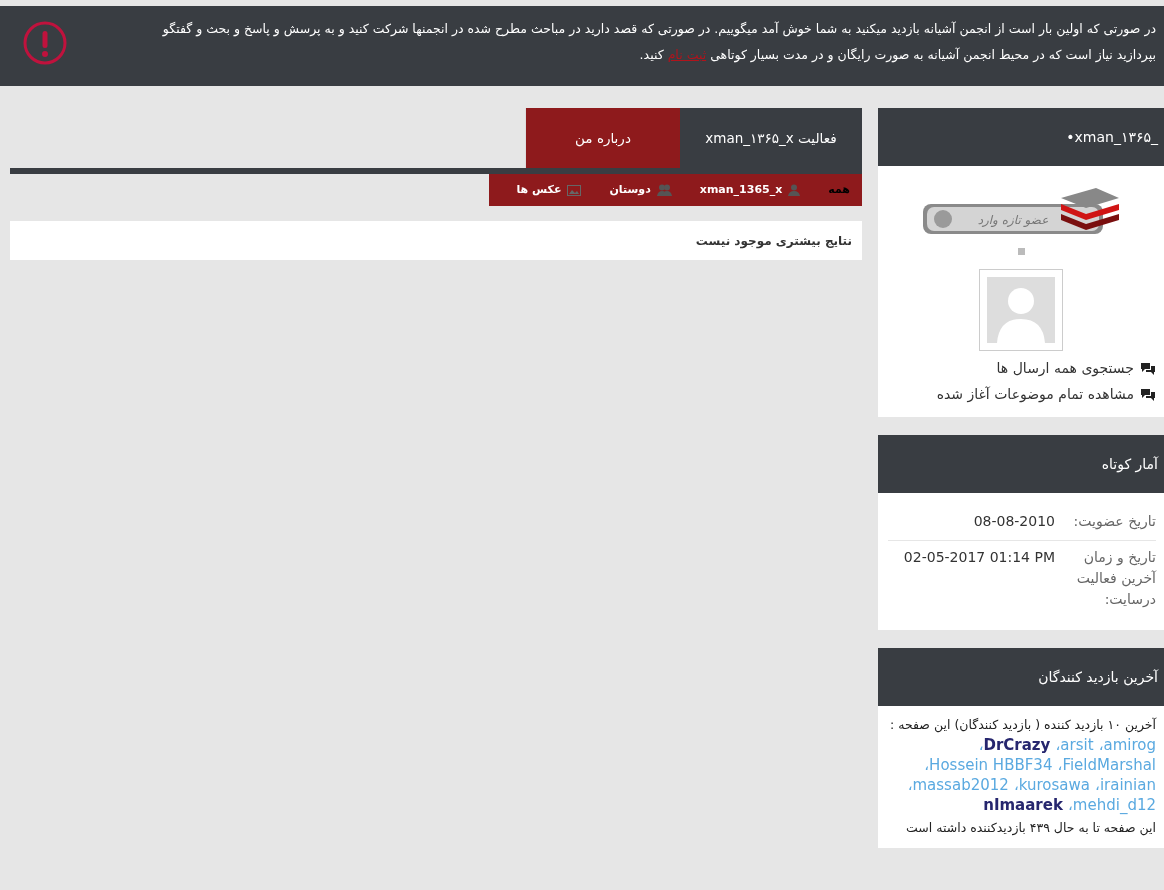  Describe the element at coordinates (1017, 745) in the screenshot. I see `visitor-link: DrCrazy` at that location.